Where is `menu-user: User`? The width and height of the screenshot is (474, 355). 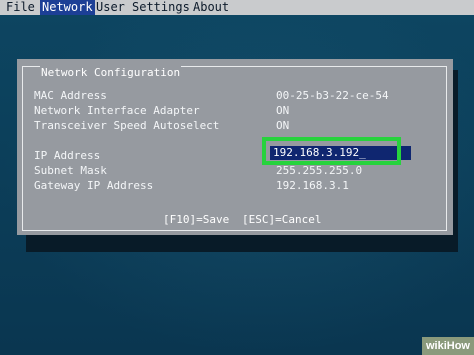
menu-user: User is located at coordinates (110, 7).